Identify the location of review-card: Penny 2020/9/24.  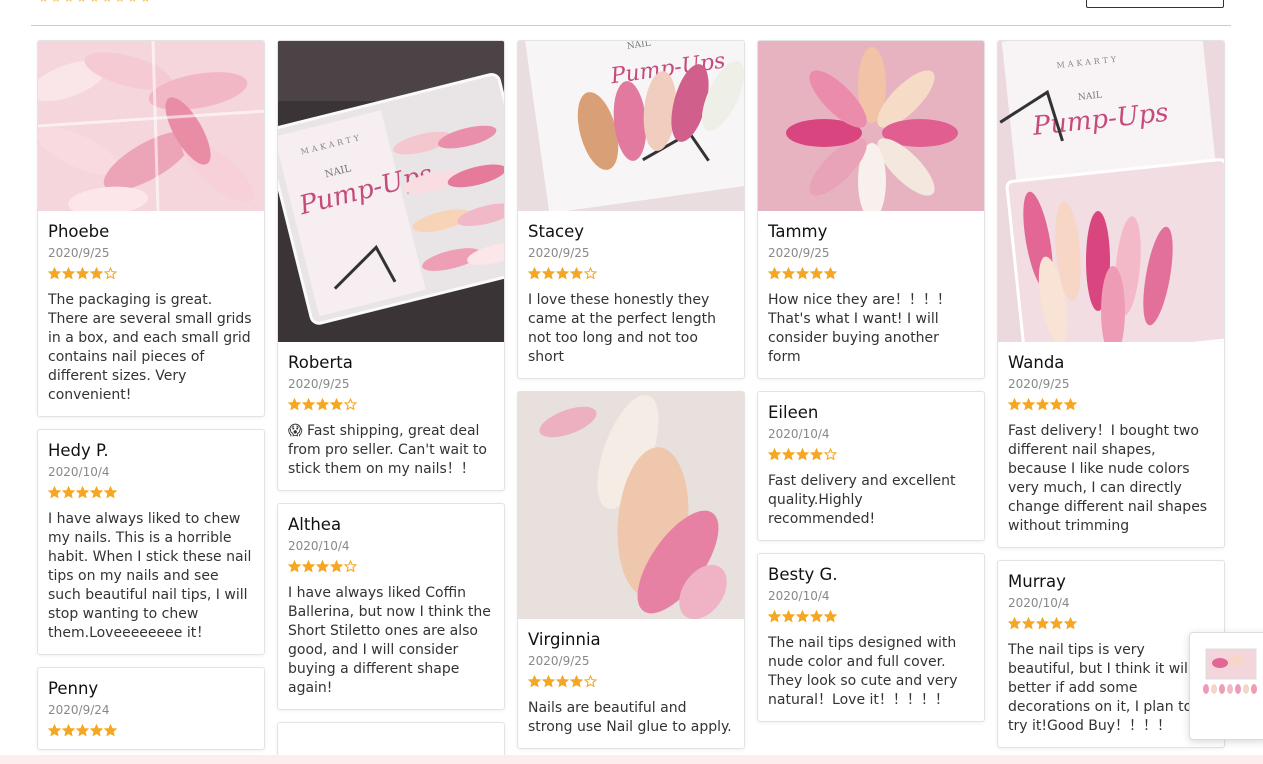
(151, 708).